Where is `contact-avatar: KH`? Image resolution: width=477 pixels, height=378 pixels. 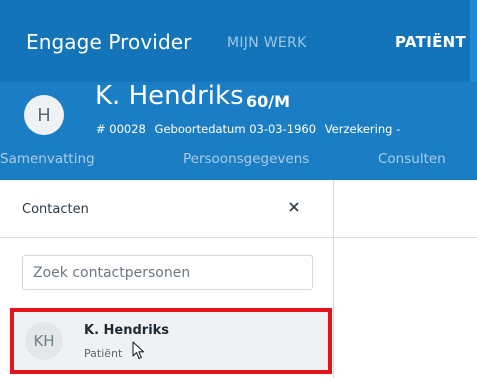
contact-avatar: KH is located at coordinates (44, 341).